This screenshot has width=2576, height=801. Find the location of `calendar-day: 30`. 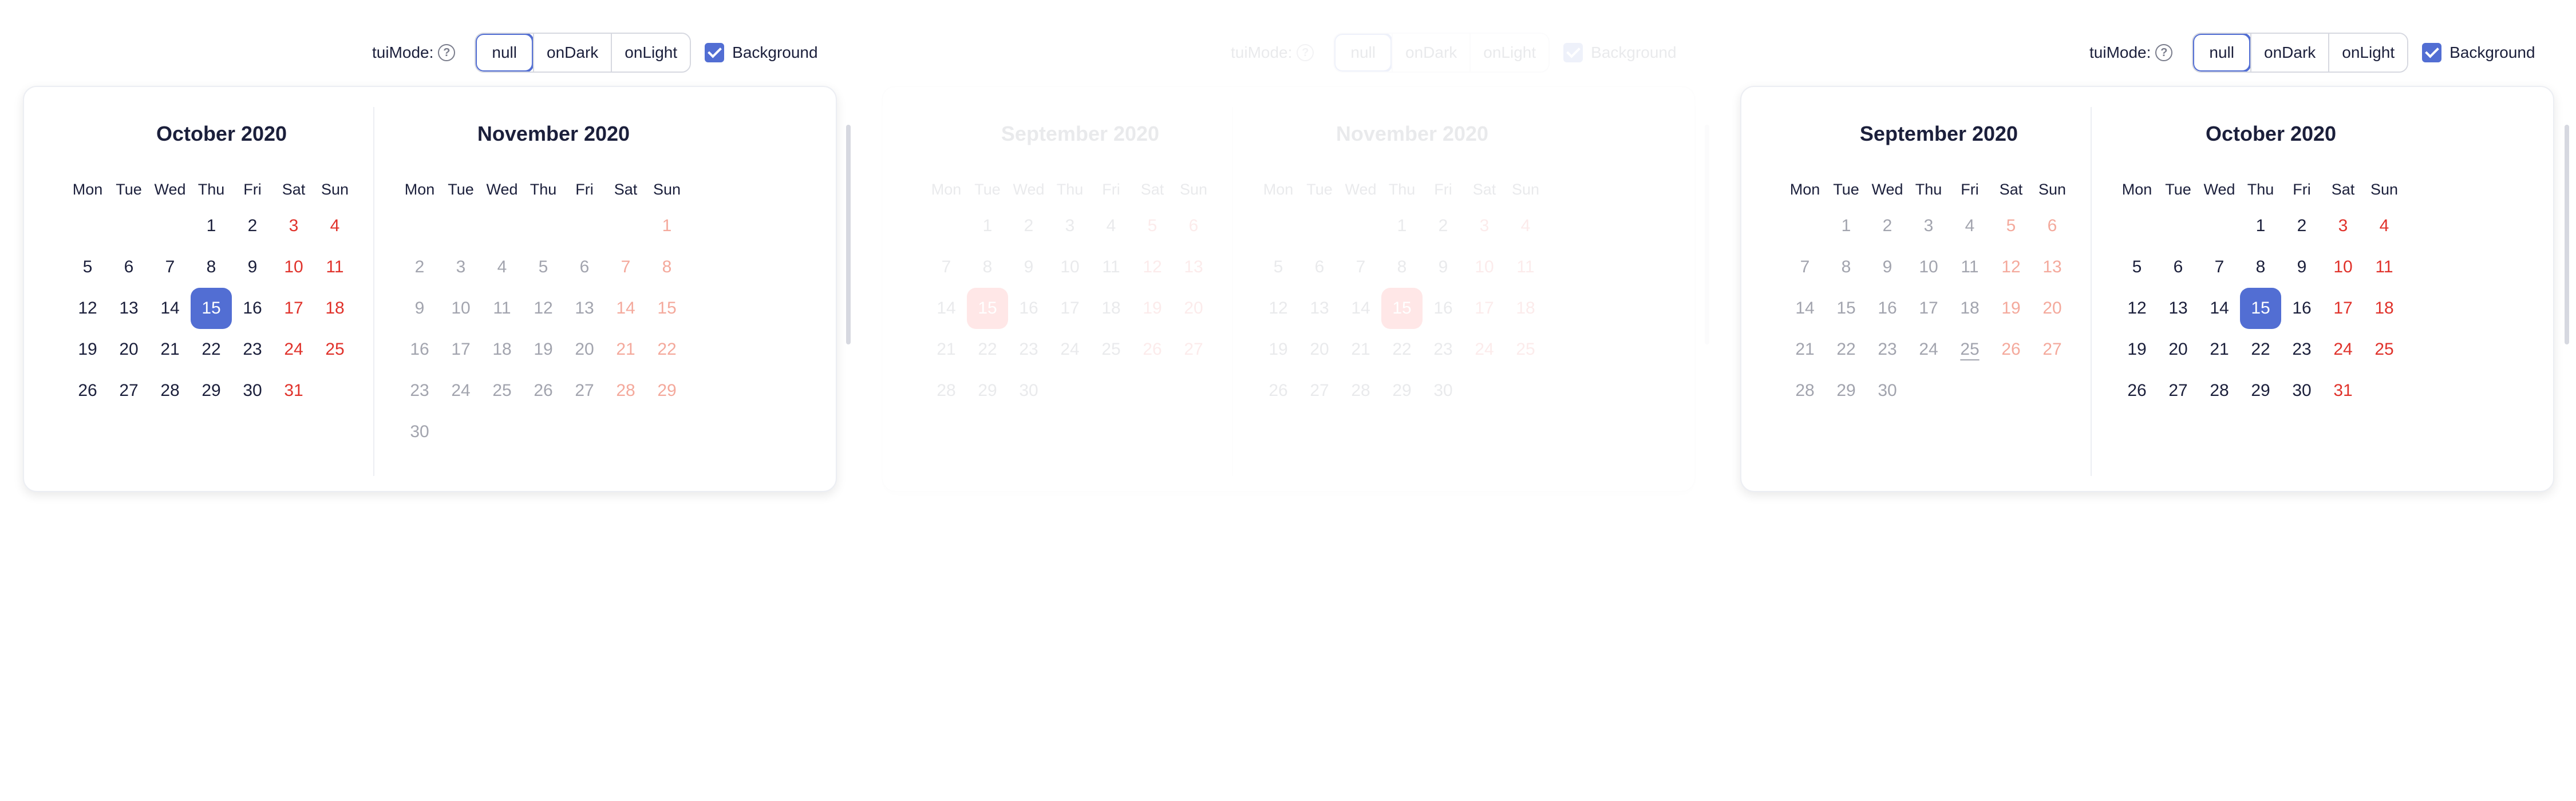

calendar-day: 30 is located at coordinates (2301, 391).